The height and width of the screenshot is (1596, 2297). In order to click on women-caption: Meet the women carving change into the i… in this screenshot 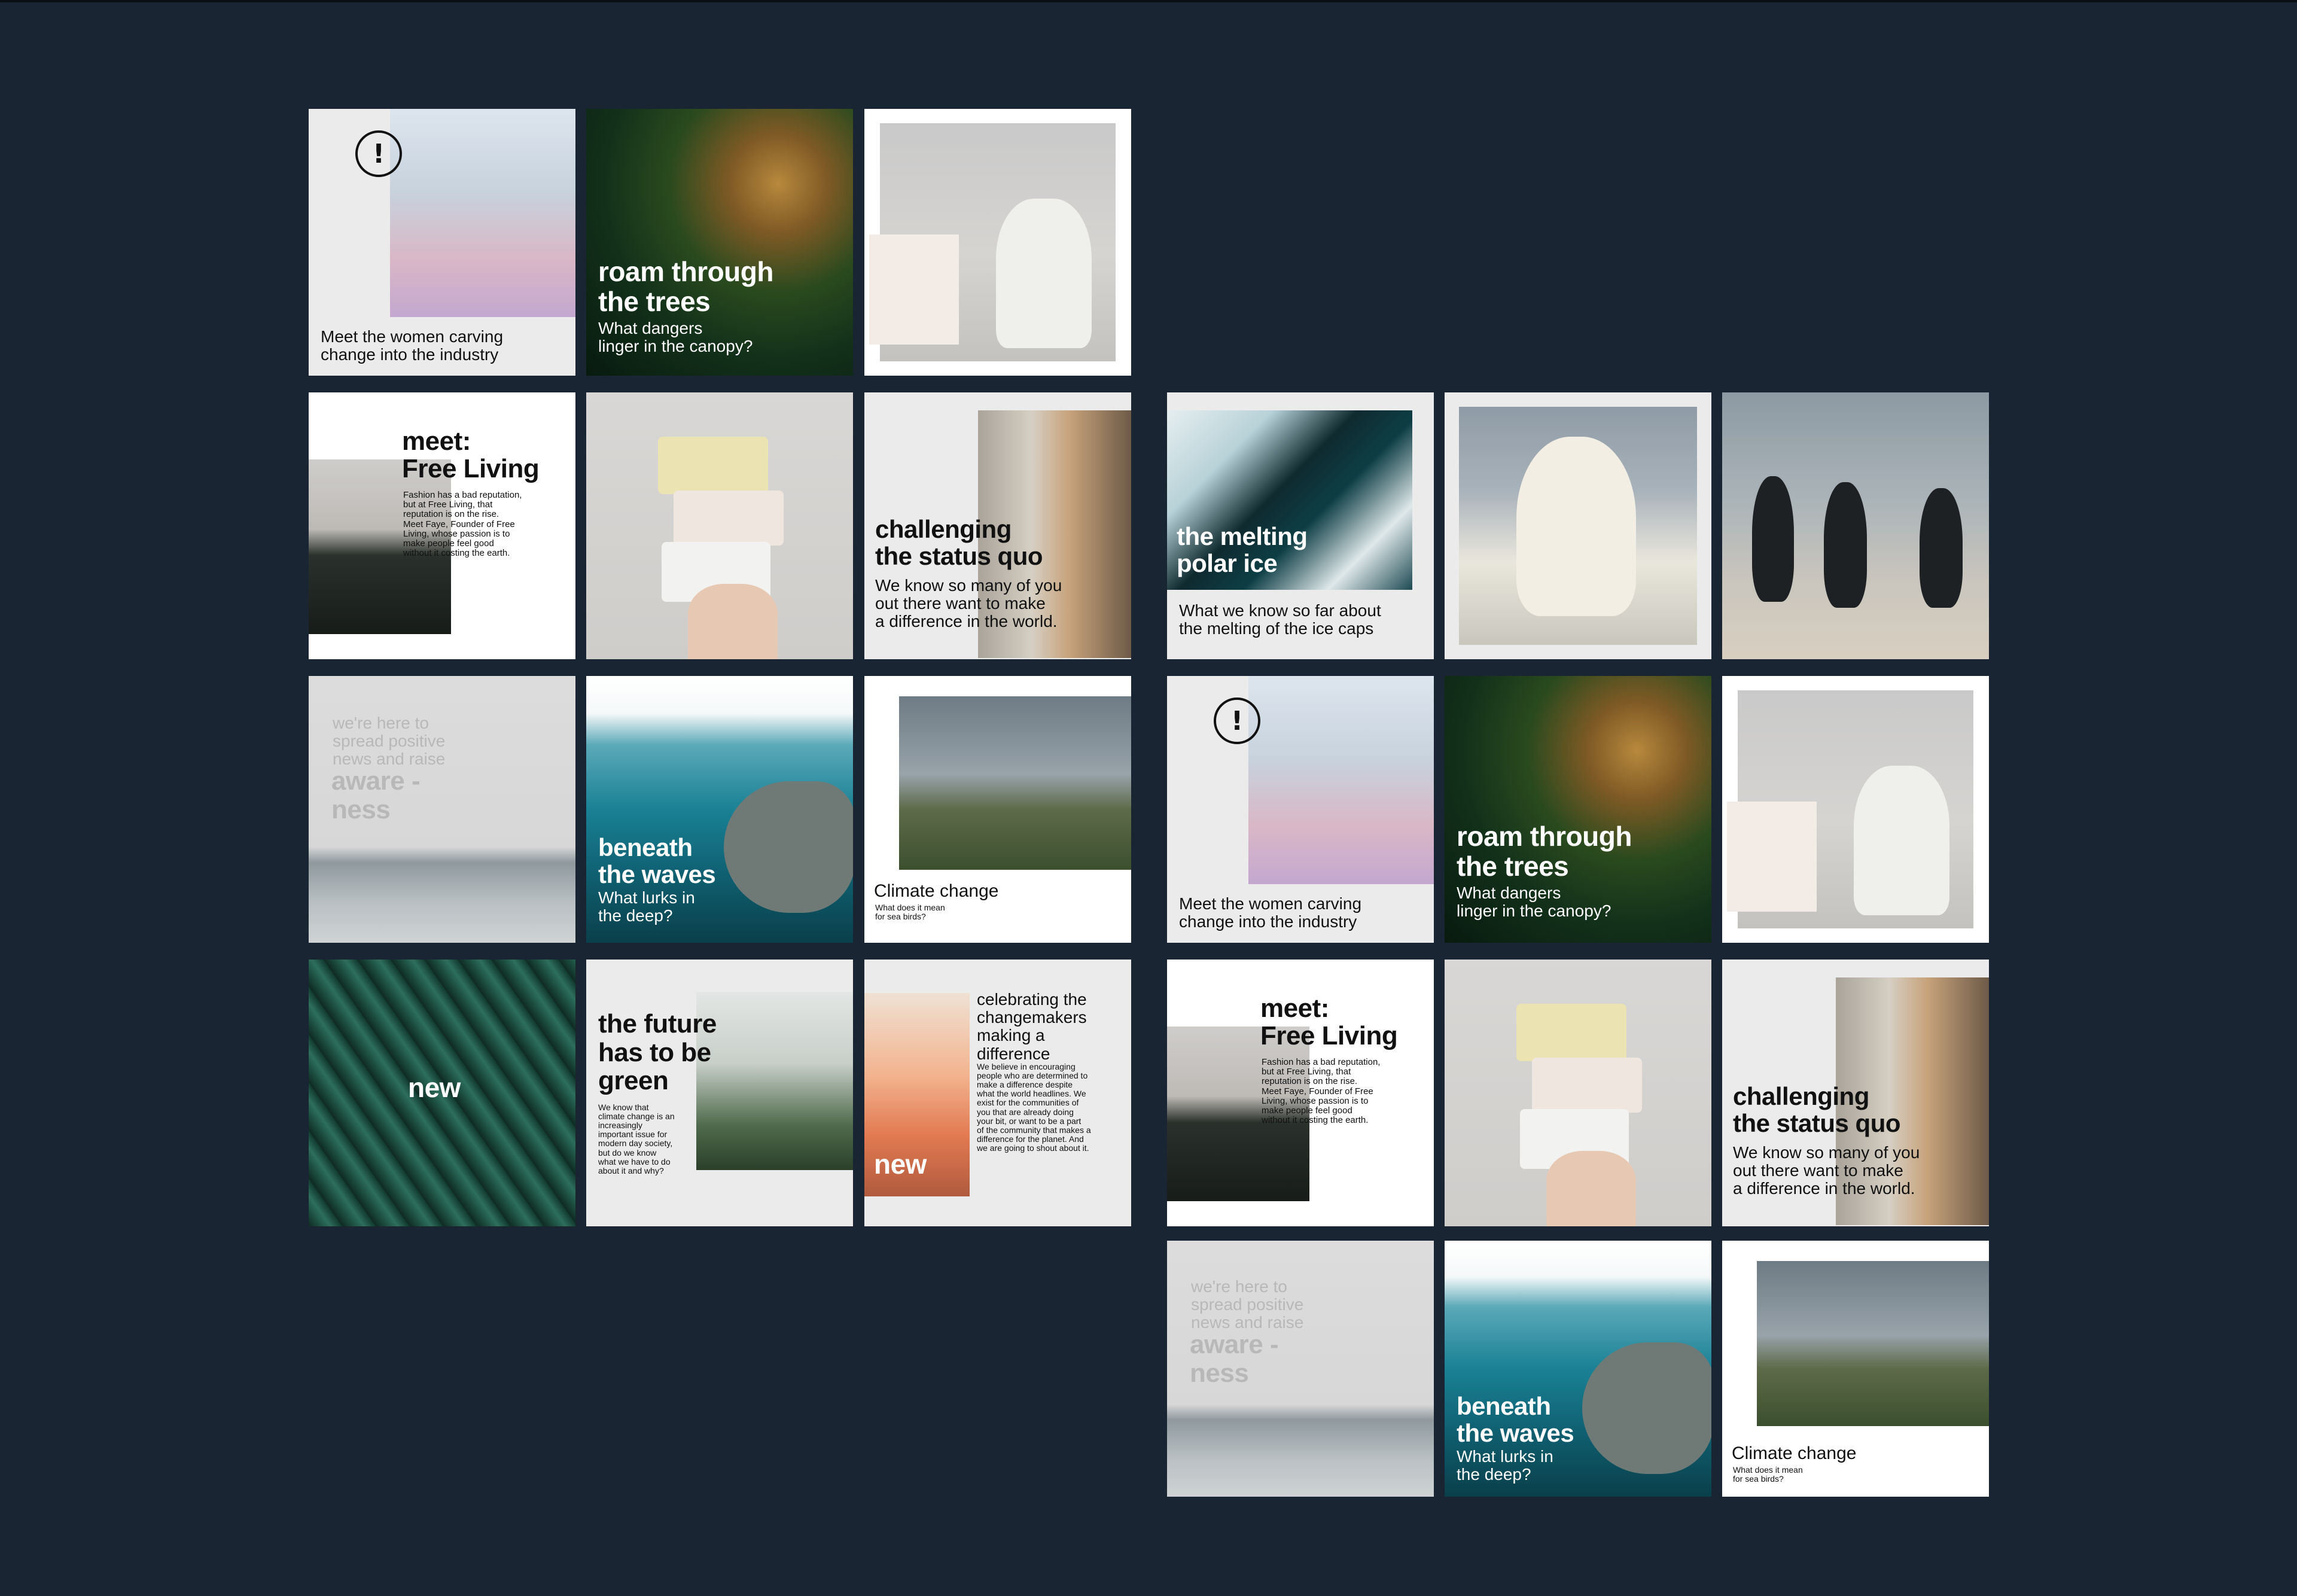, I will do `click(412, 345)`.